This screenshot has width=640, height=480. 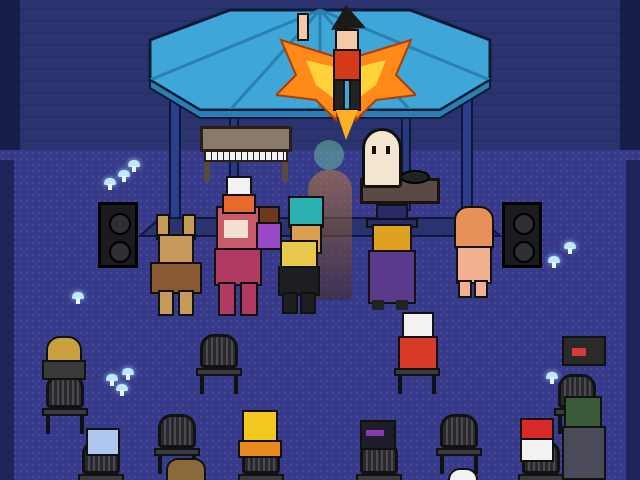 I want to click on stage-character-yellow-lizard, so click(x=298, y=277).